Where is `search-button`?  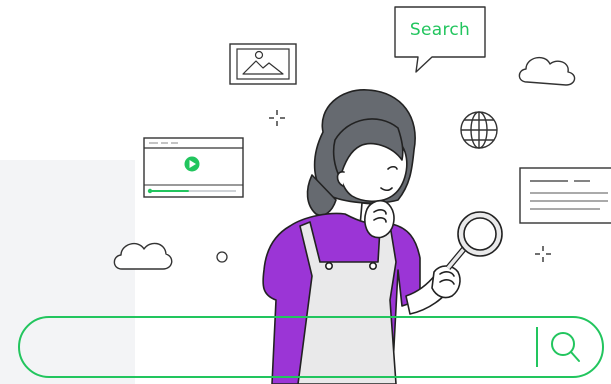
search-button is located at coordinates (565, 347).